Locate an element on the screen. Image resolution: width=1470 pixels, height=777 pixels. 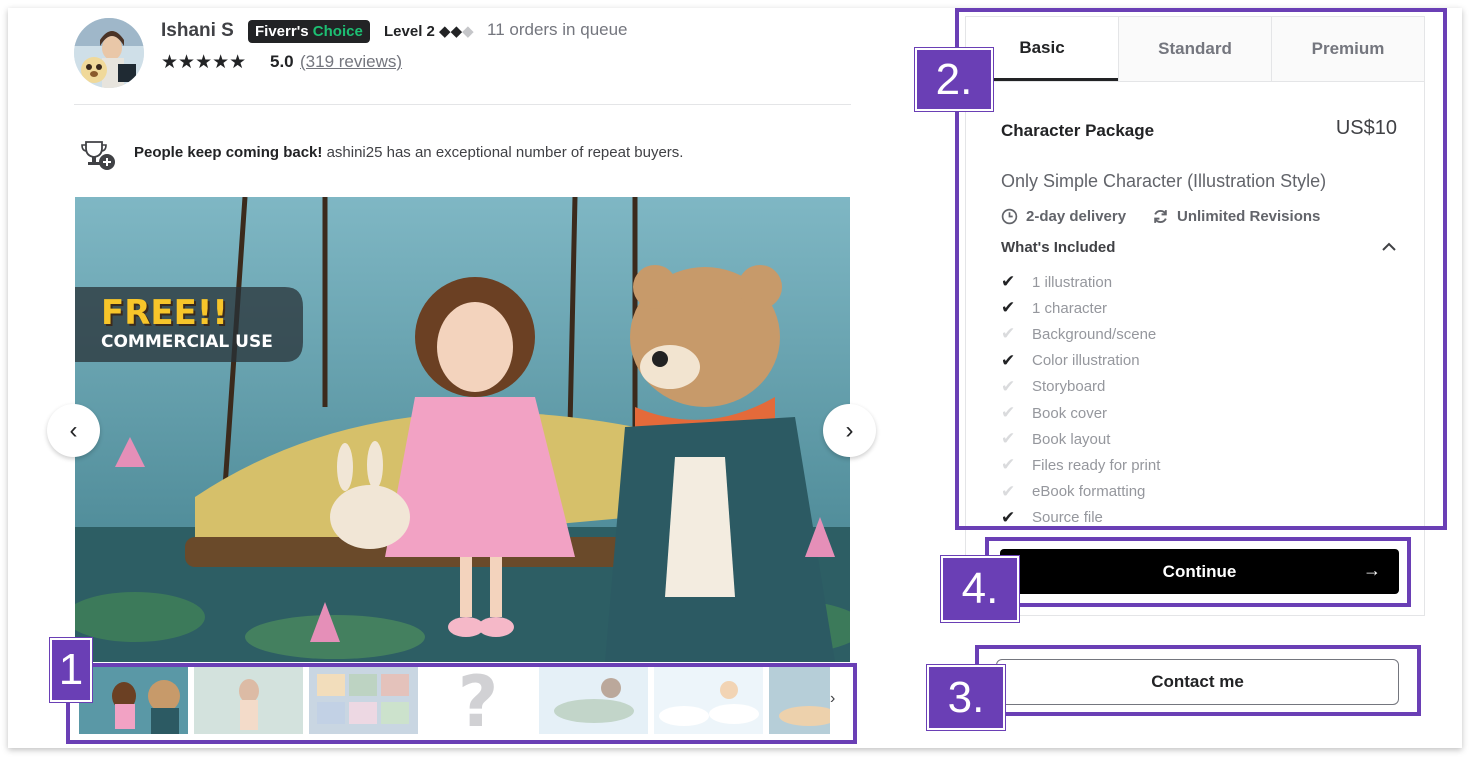
chevron-left-icon: ‹ is located at coordinates (73, 430).